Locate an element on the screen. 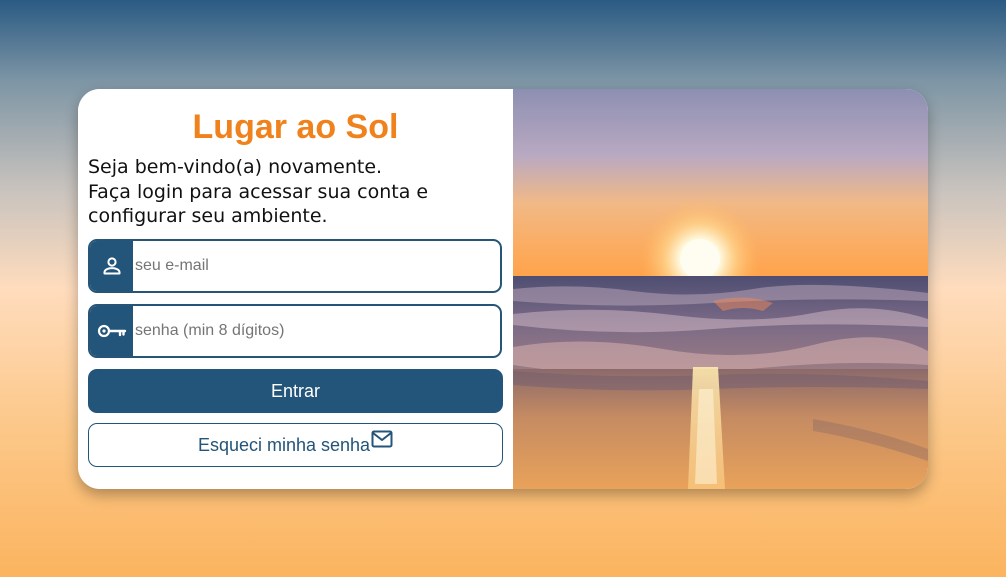 This screenshot has width=1006, height=577. forgot-password-button: Esqueci minha senha is located at coordinates (295, 445).